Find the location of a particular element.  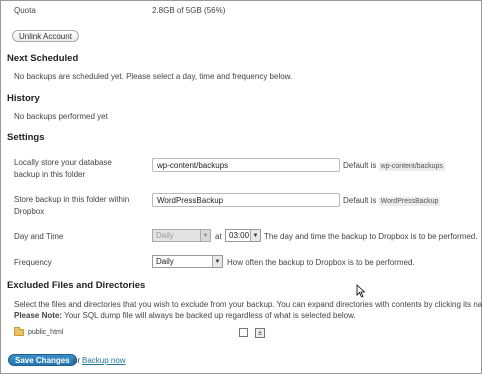

file-name: public_html is located at coordinates (45, 332).